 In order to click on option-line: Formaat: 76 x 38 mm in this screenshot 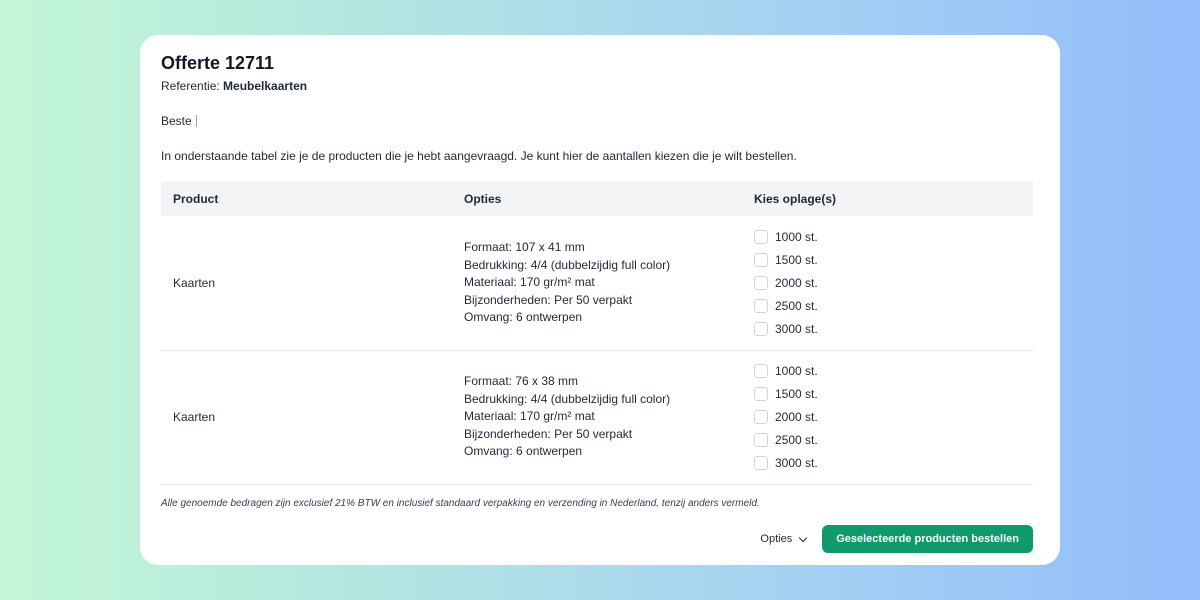, I will do `click(521, 381)`.